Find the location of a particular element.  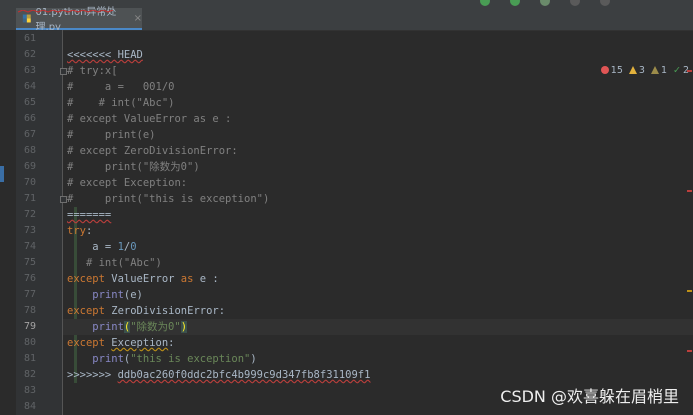

code-line-70: # except Exception: is located at coordinates (127, 183).